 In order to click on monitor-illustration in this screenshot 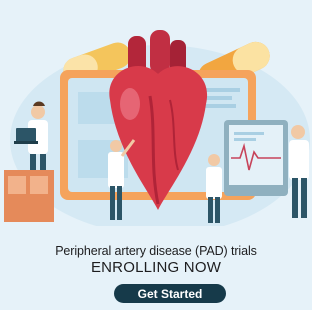, I will do `click(256, 158)`.